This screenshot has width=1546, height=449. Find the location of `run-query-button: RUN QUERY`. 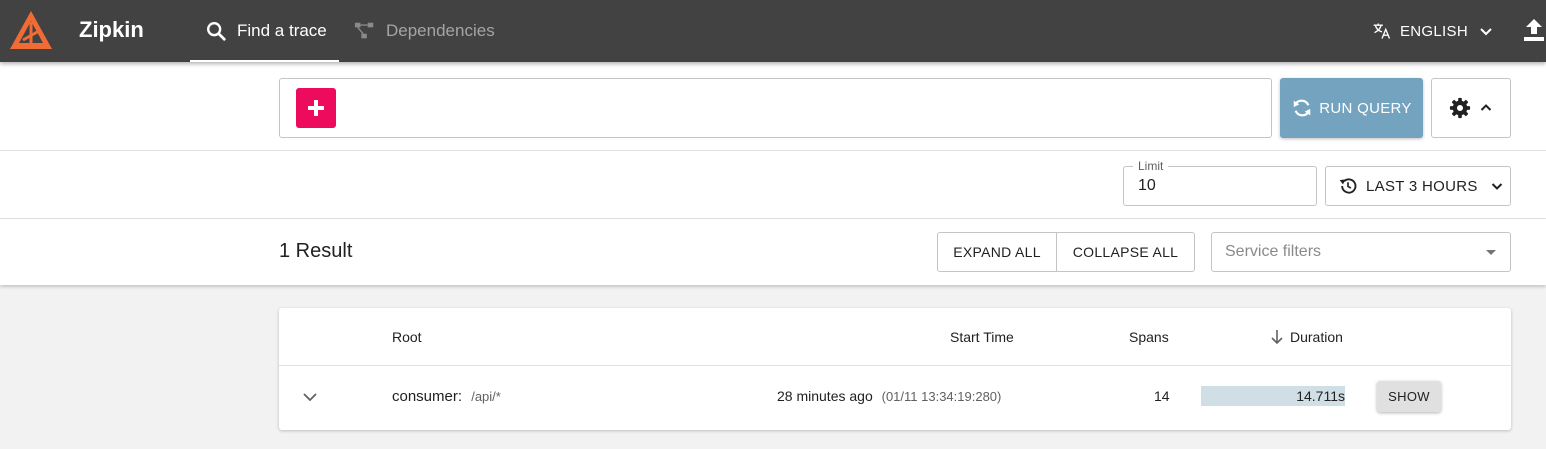

run-query-button: RUN QUERY is located at coordinates (1351, 108).